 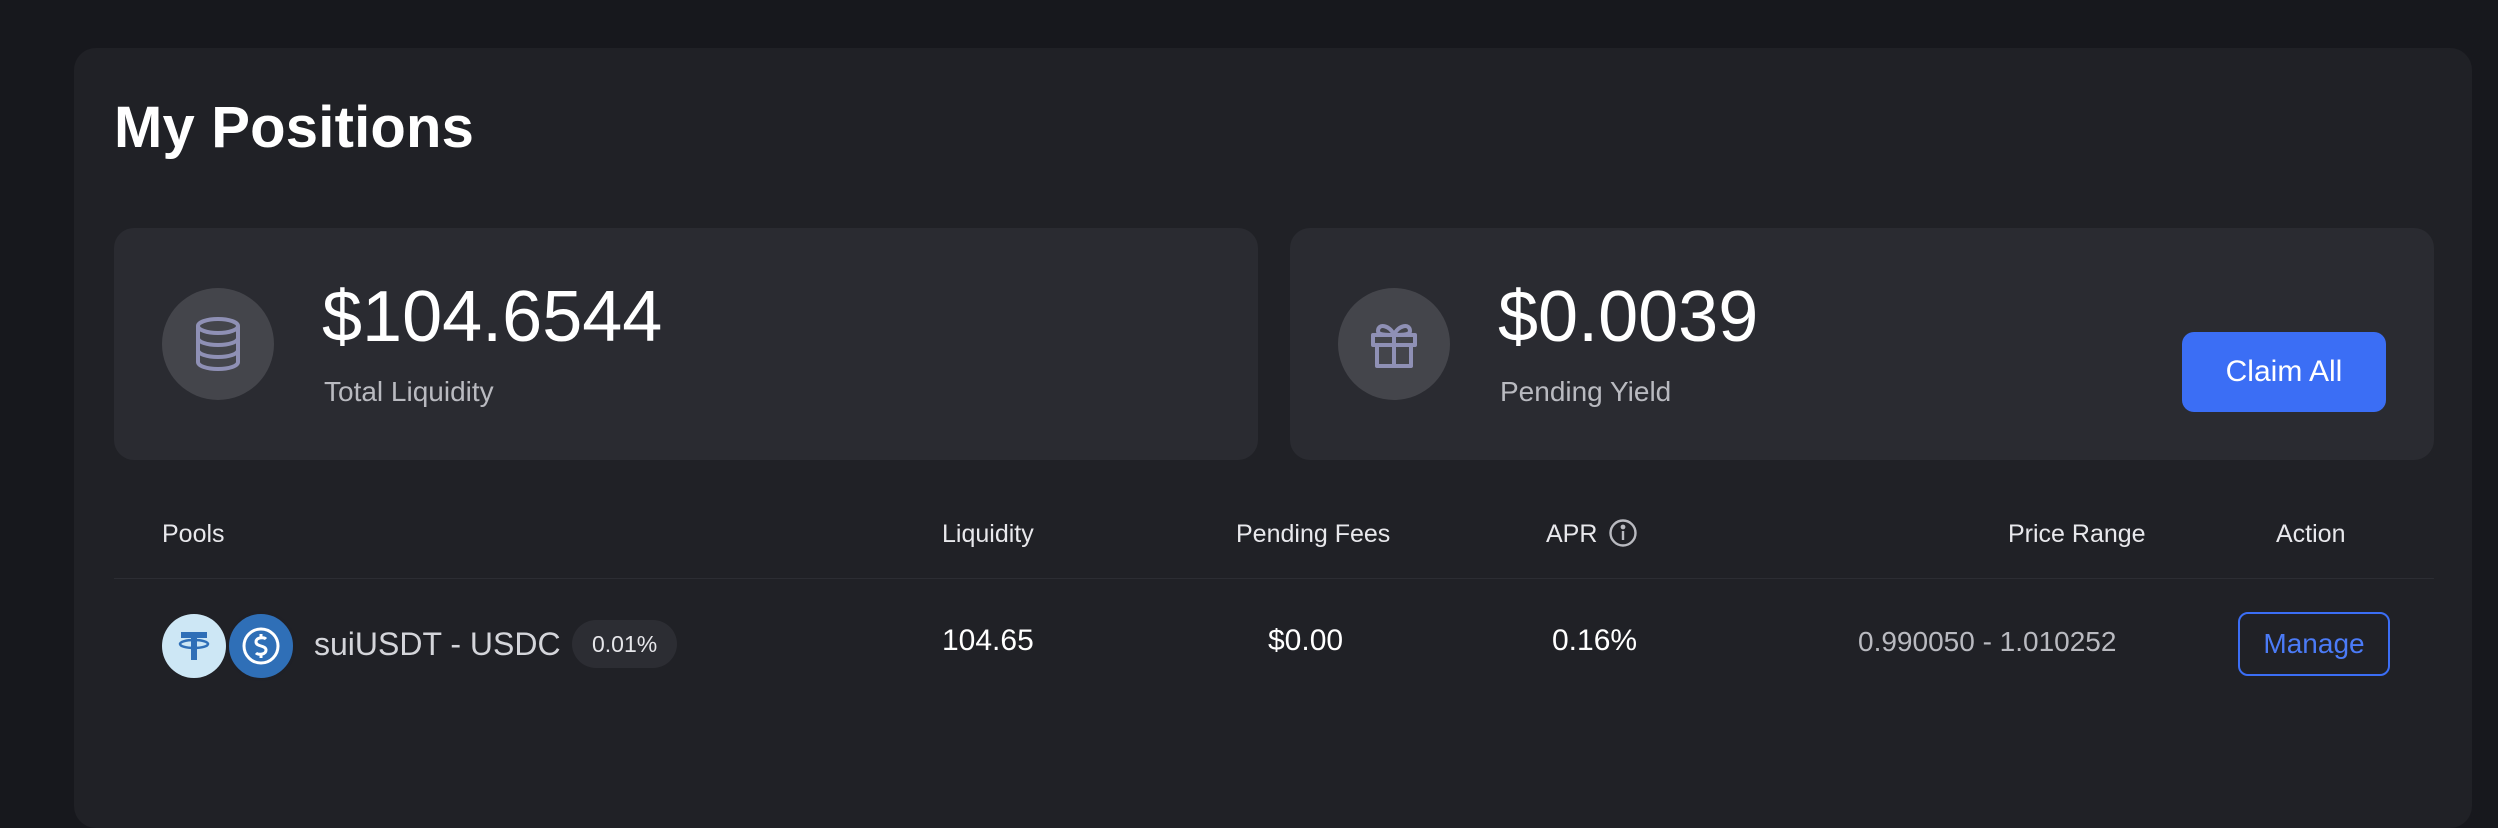 What do you see at coordinates (261, 646) in the screenshot?
I see `usdc-token-icon` at bounding box center [261, 646].